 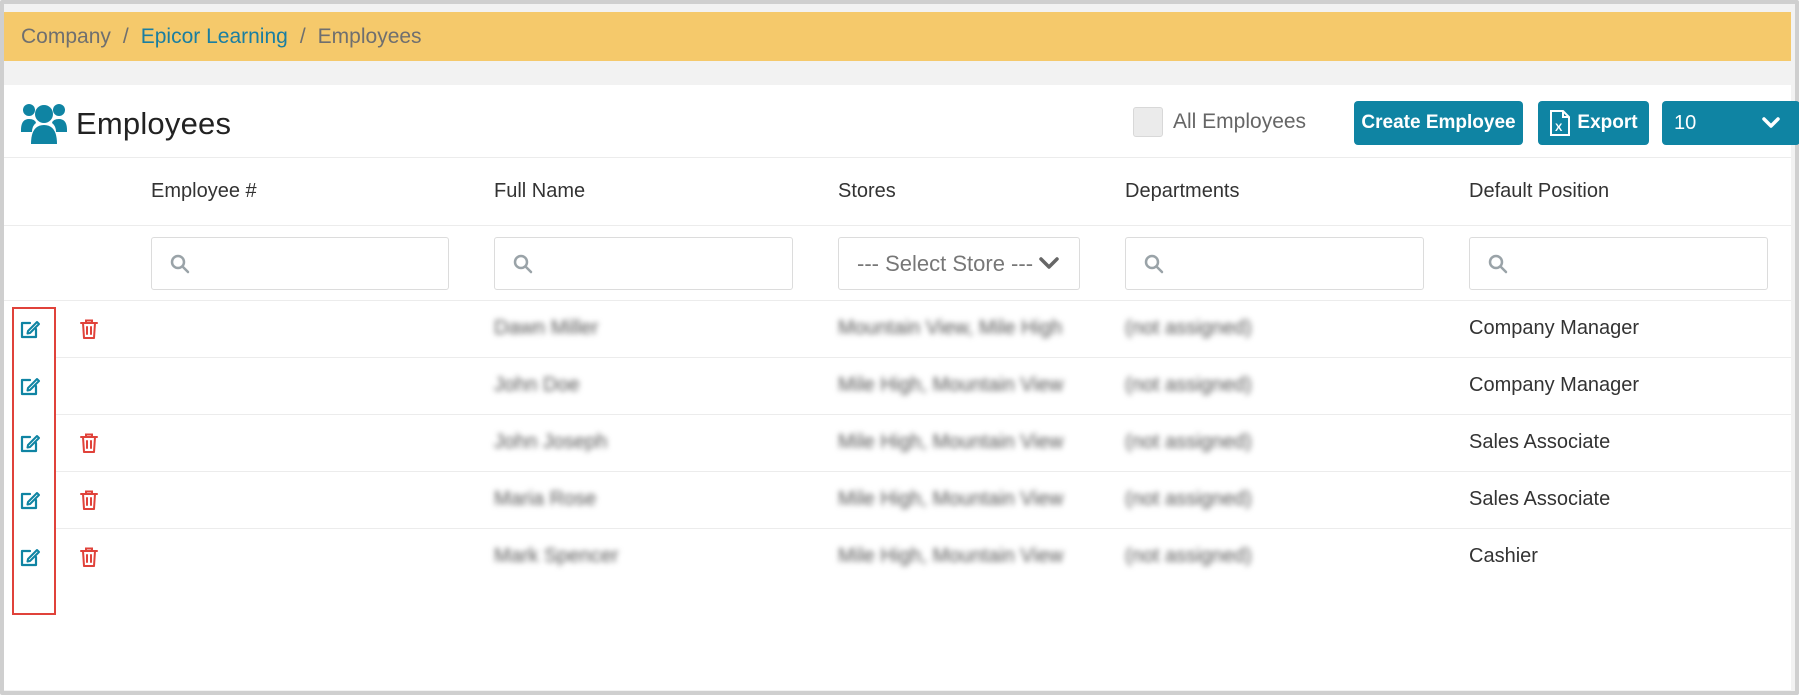 I want to click on full-name-cell: Dawn Miller, so click(x=546, y=327).